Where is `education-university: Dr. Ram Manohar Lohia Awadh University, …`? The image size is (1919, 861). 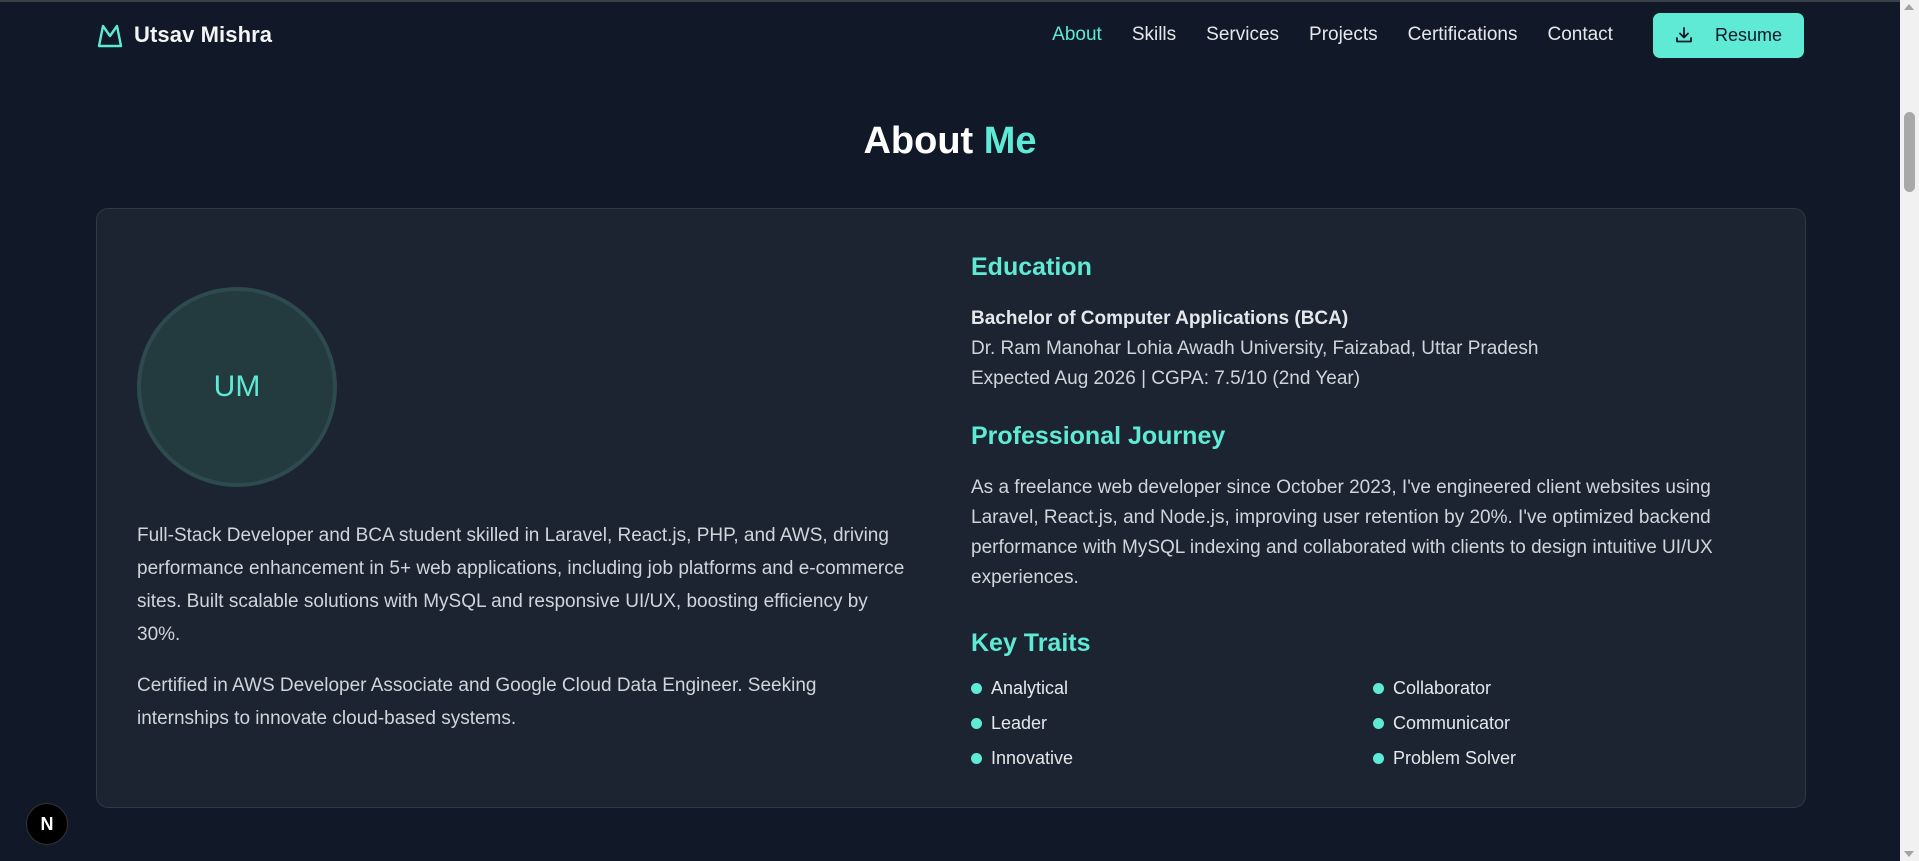 education-university: Dr. Ram Manohar Lohia Awadh University, … is located at coordinates (1255, 348).